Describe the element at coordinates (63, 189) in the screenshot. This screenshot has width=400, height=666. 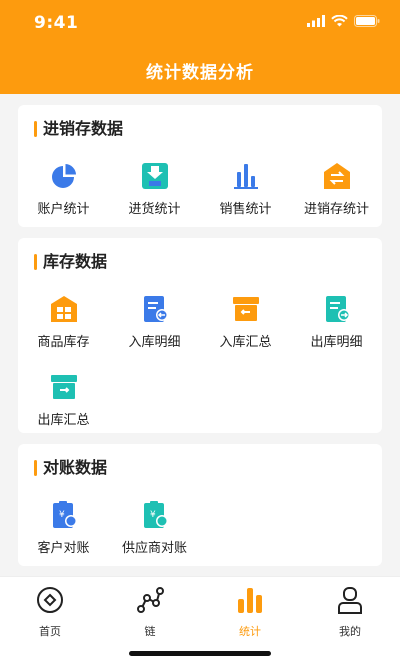
I see `account-stats-button: 账户统计` at that location.